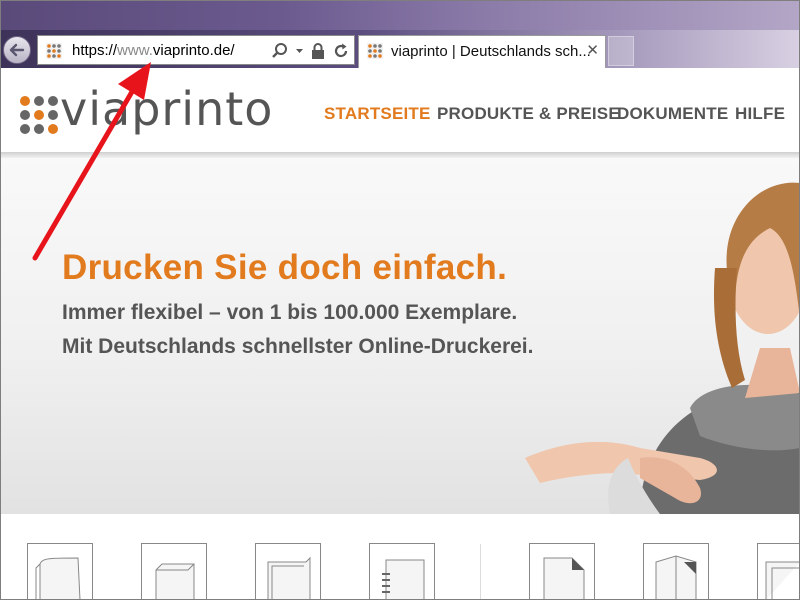 This screenshot has height=605, width=800. Describe the element at coordinates (285, 267) in the screenshot. I see `hero-headline: Drucken Sie doch einfach.` at that location.